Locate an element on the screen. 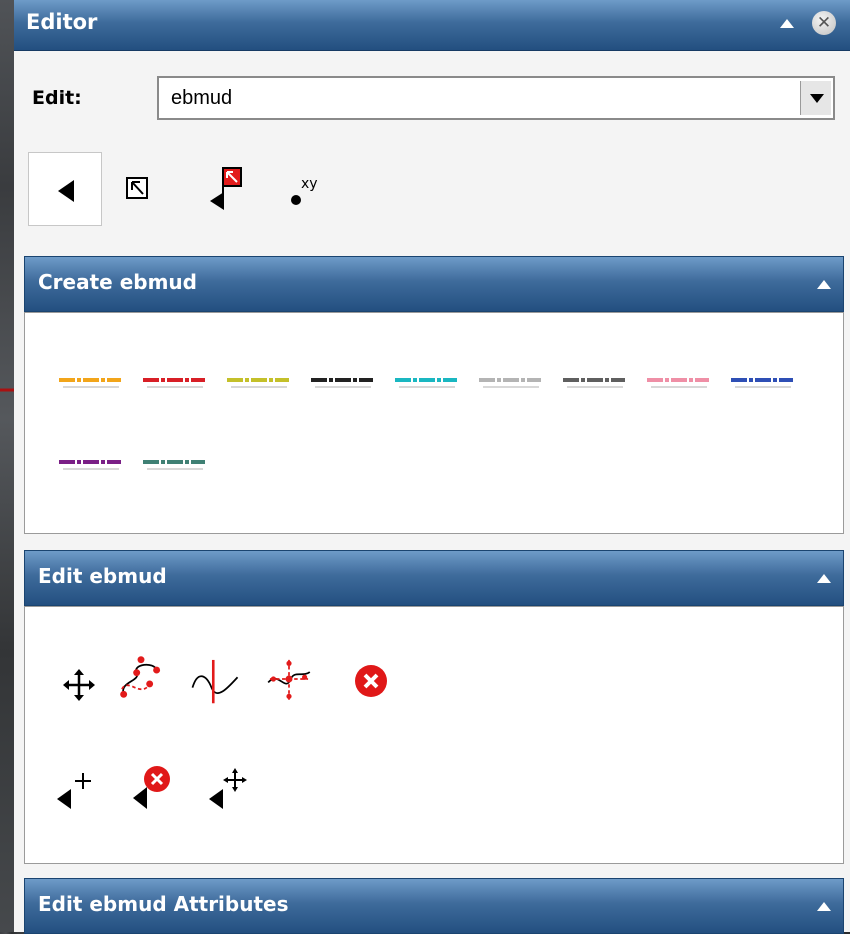 The height and width of the screenshot is (934, 850). attributes-section-header: Edit ebmud Attributes is located at coordinates (434, 906).